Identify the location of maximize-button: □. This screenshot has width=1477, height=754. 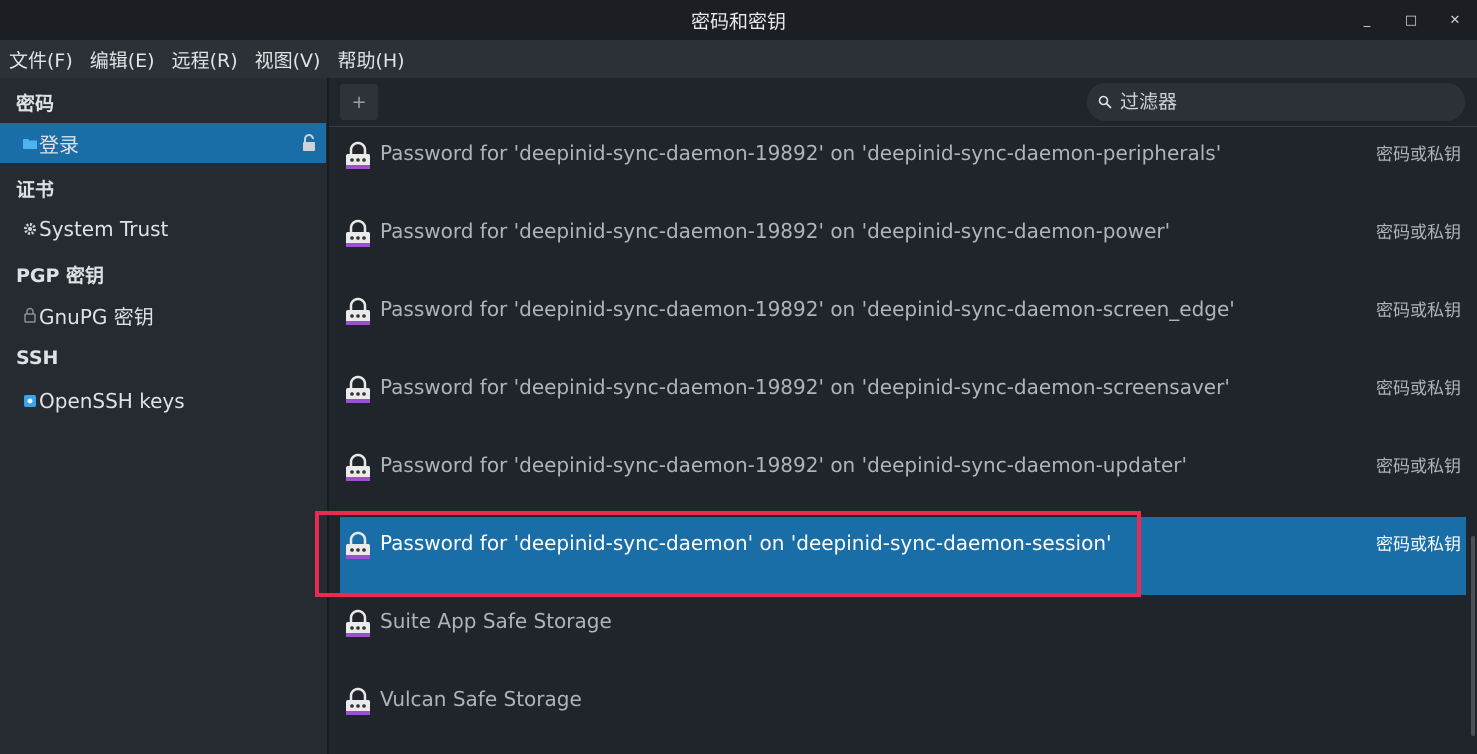
(1411, 20).